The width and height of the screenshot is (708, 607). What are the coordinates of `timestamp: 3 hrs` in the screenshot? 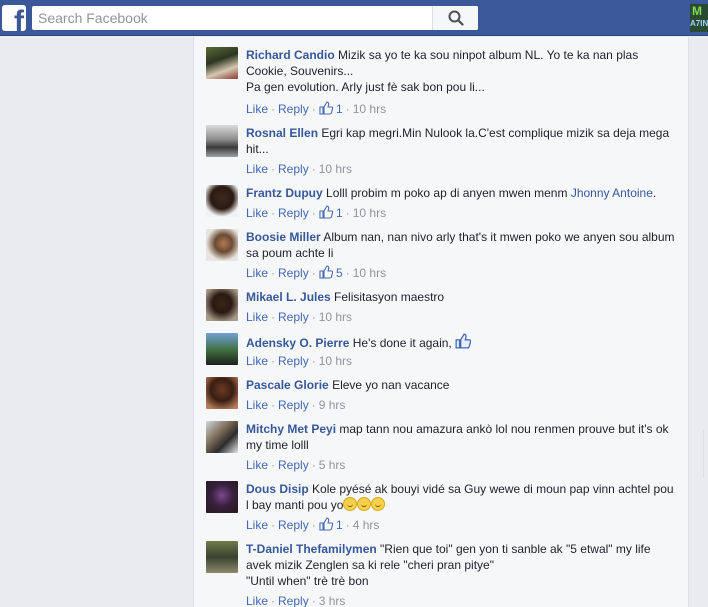 It's located at (332, 600).